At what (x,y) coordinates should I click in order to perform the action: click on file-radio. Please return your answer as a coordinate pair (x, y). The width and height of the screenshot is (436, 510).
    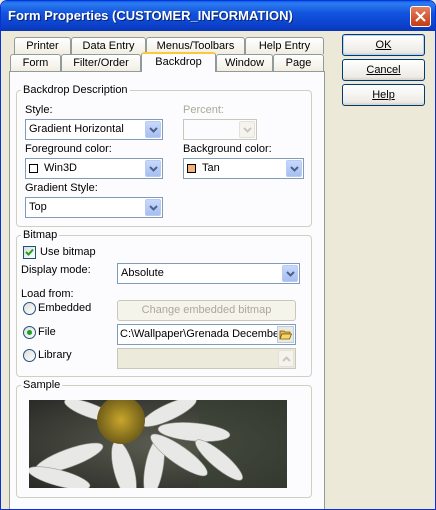
    Looking at the image, I should click on (29, 332).